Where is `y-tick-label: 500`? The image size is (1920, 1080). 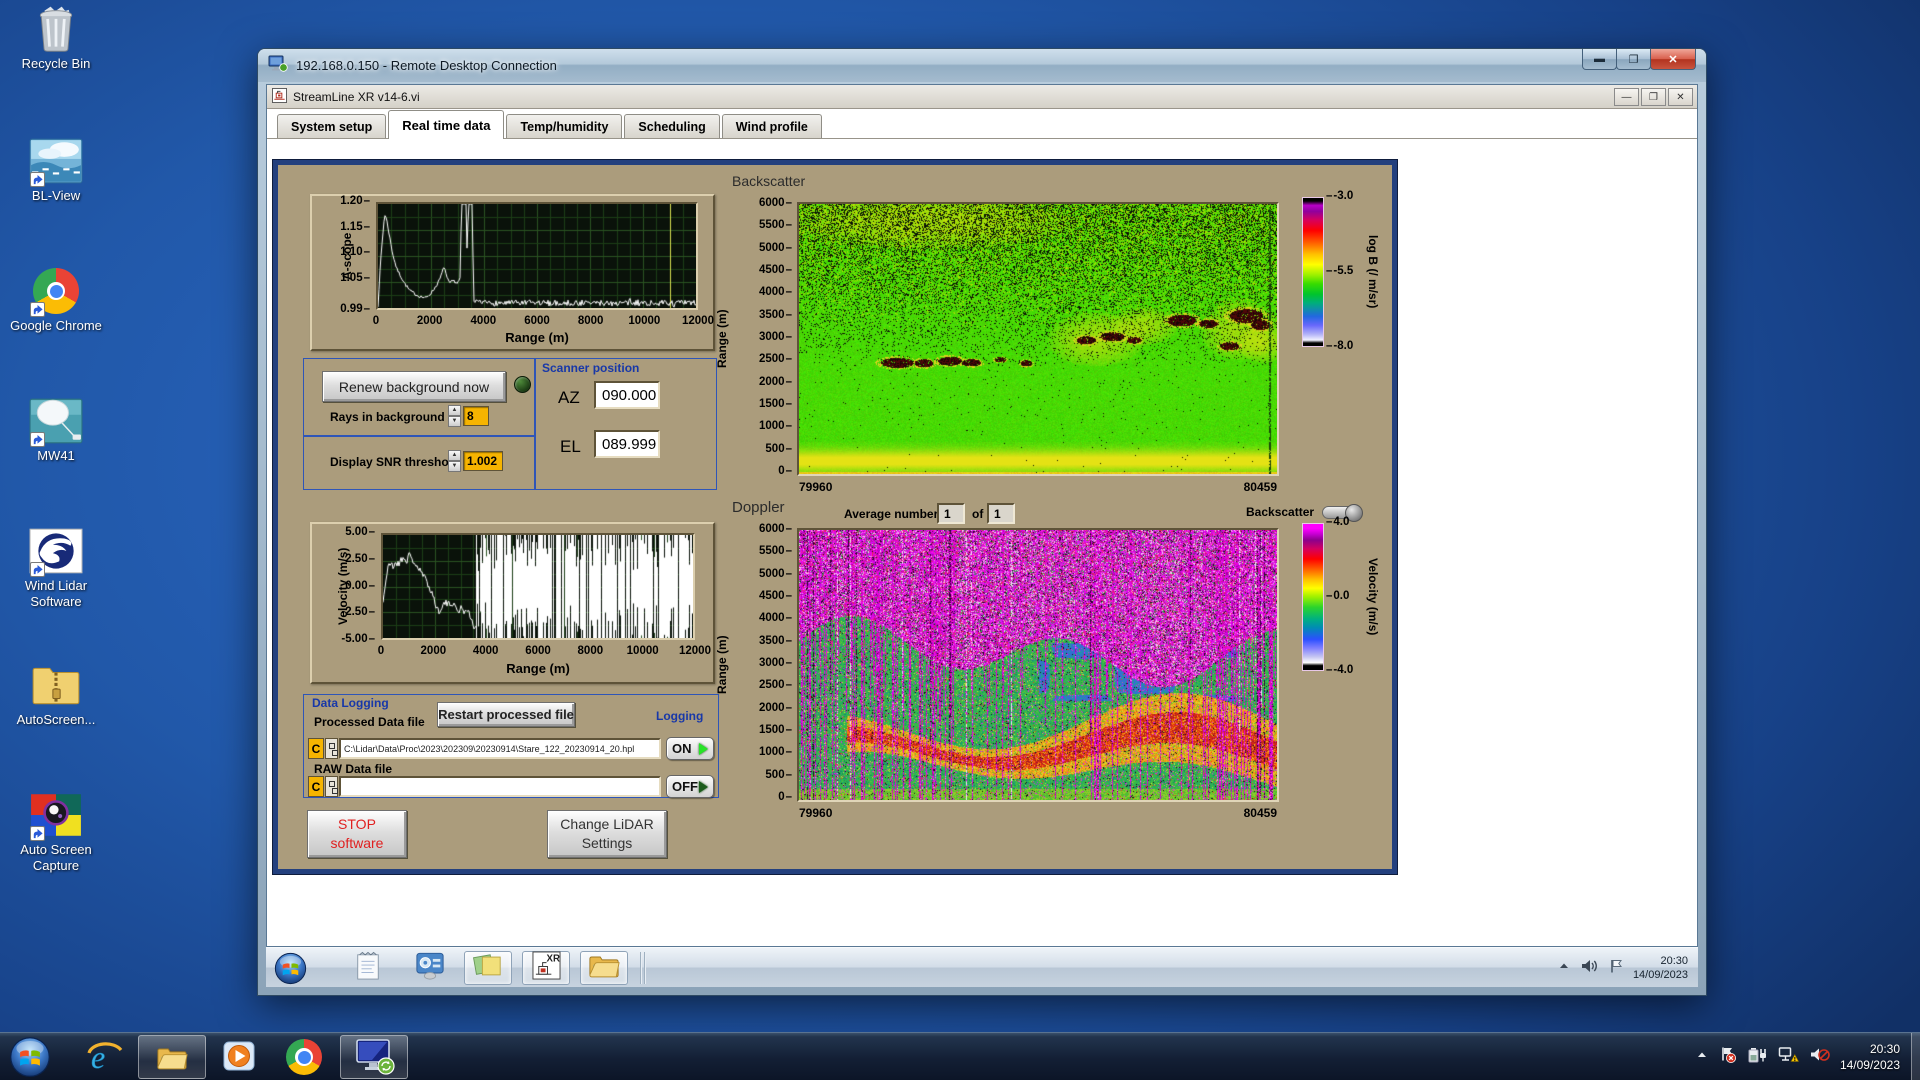
y-tick-label: 500 is located at coordinates (764, 449).